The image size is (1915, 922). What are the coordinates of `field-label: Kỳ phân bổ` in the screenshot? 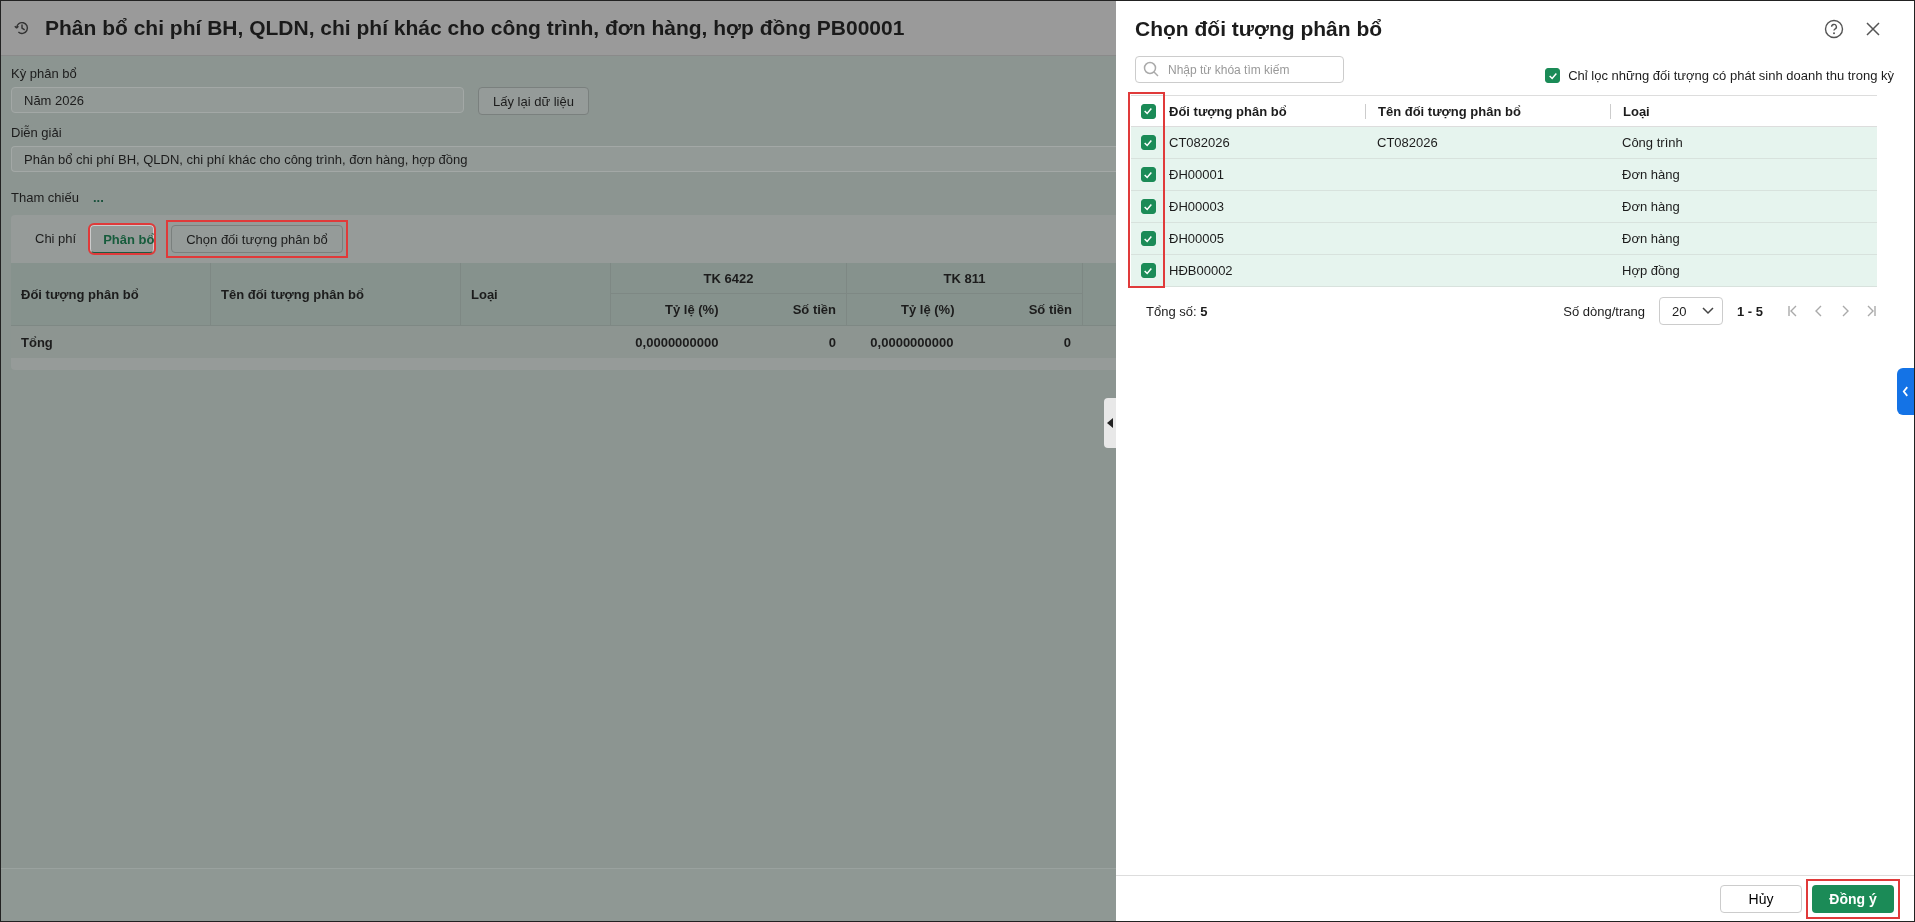 It's located at (44, 73).